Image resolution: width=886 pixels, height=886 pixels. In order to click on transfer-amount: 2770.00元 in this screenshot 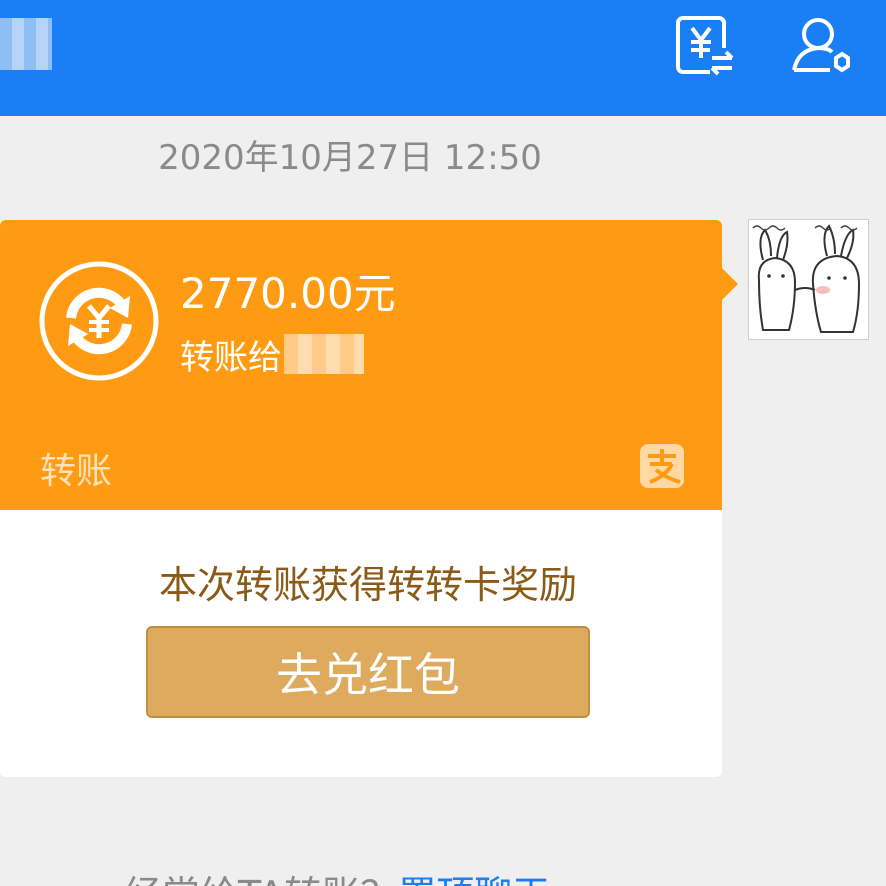, I will do `click(288, 293)`.